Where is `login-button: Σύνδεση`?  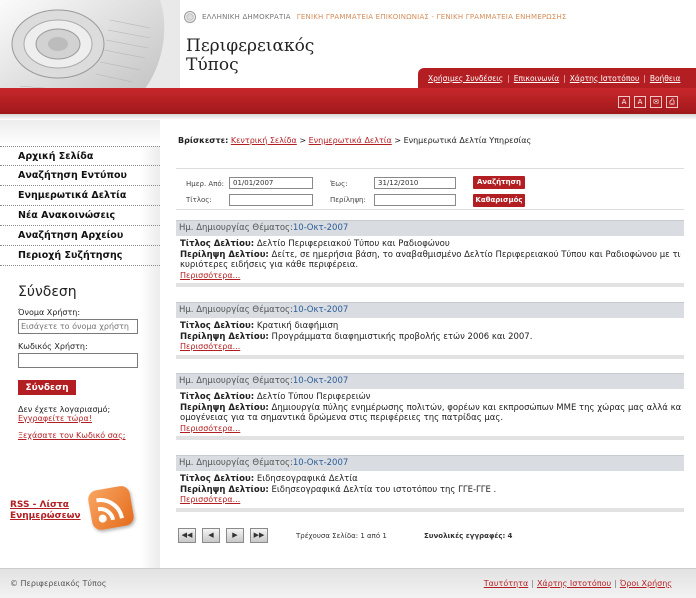
login-button: Σύνδεση is located at coordinates (47, 387).